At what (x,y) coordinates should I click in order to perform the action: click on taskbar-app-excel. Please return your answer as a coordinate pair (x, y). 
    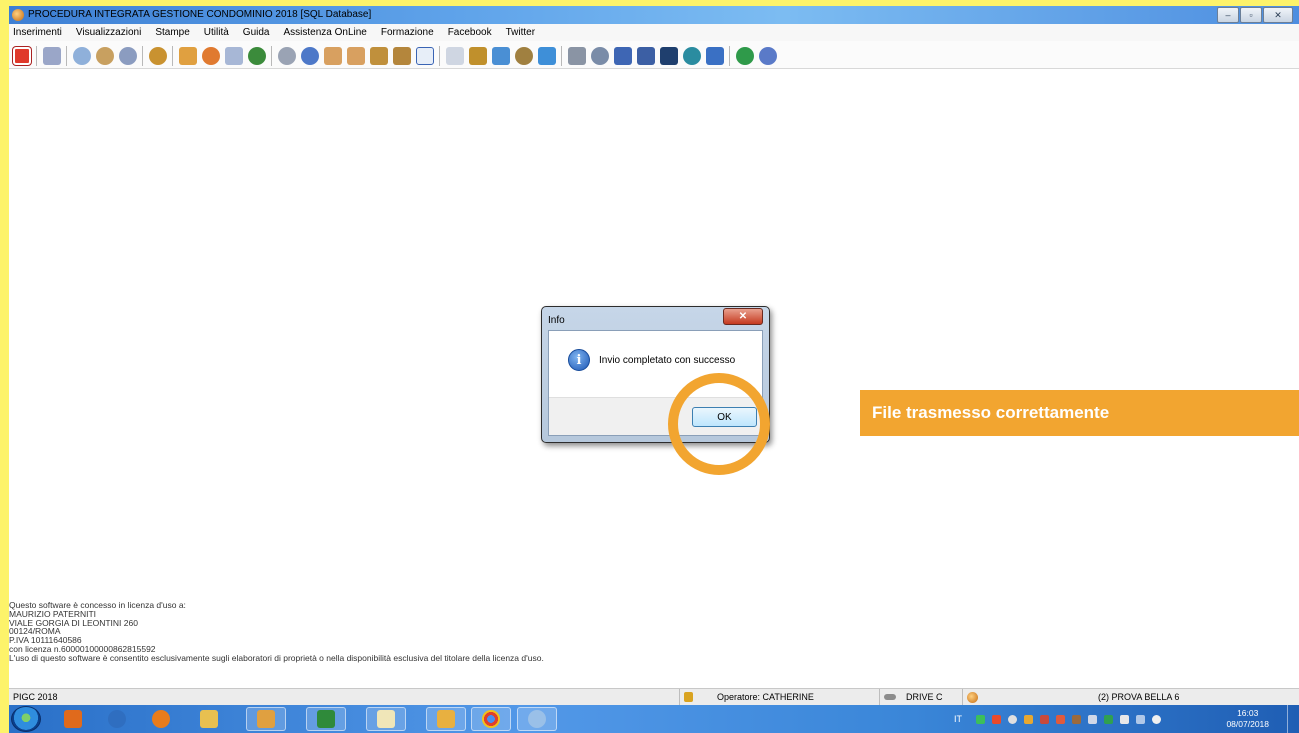
    Looking at the image, I should click on (326, 719).